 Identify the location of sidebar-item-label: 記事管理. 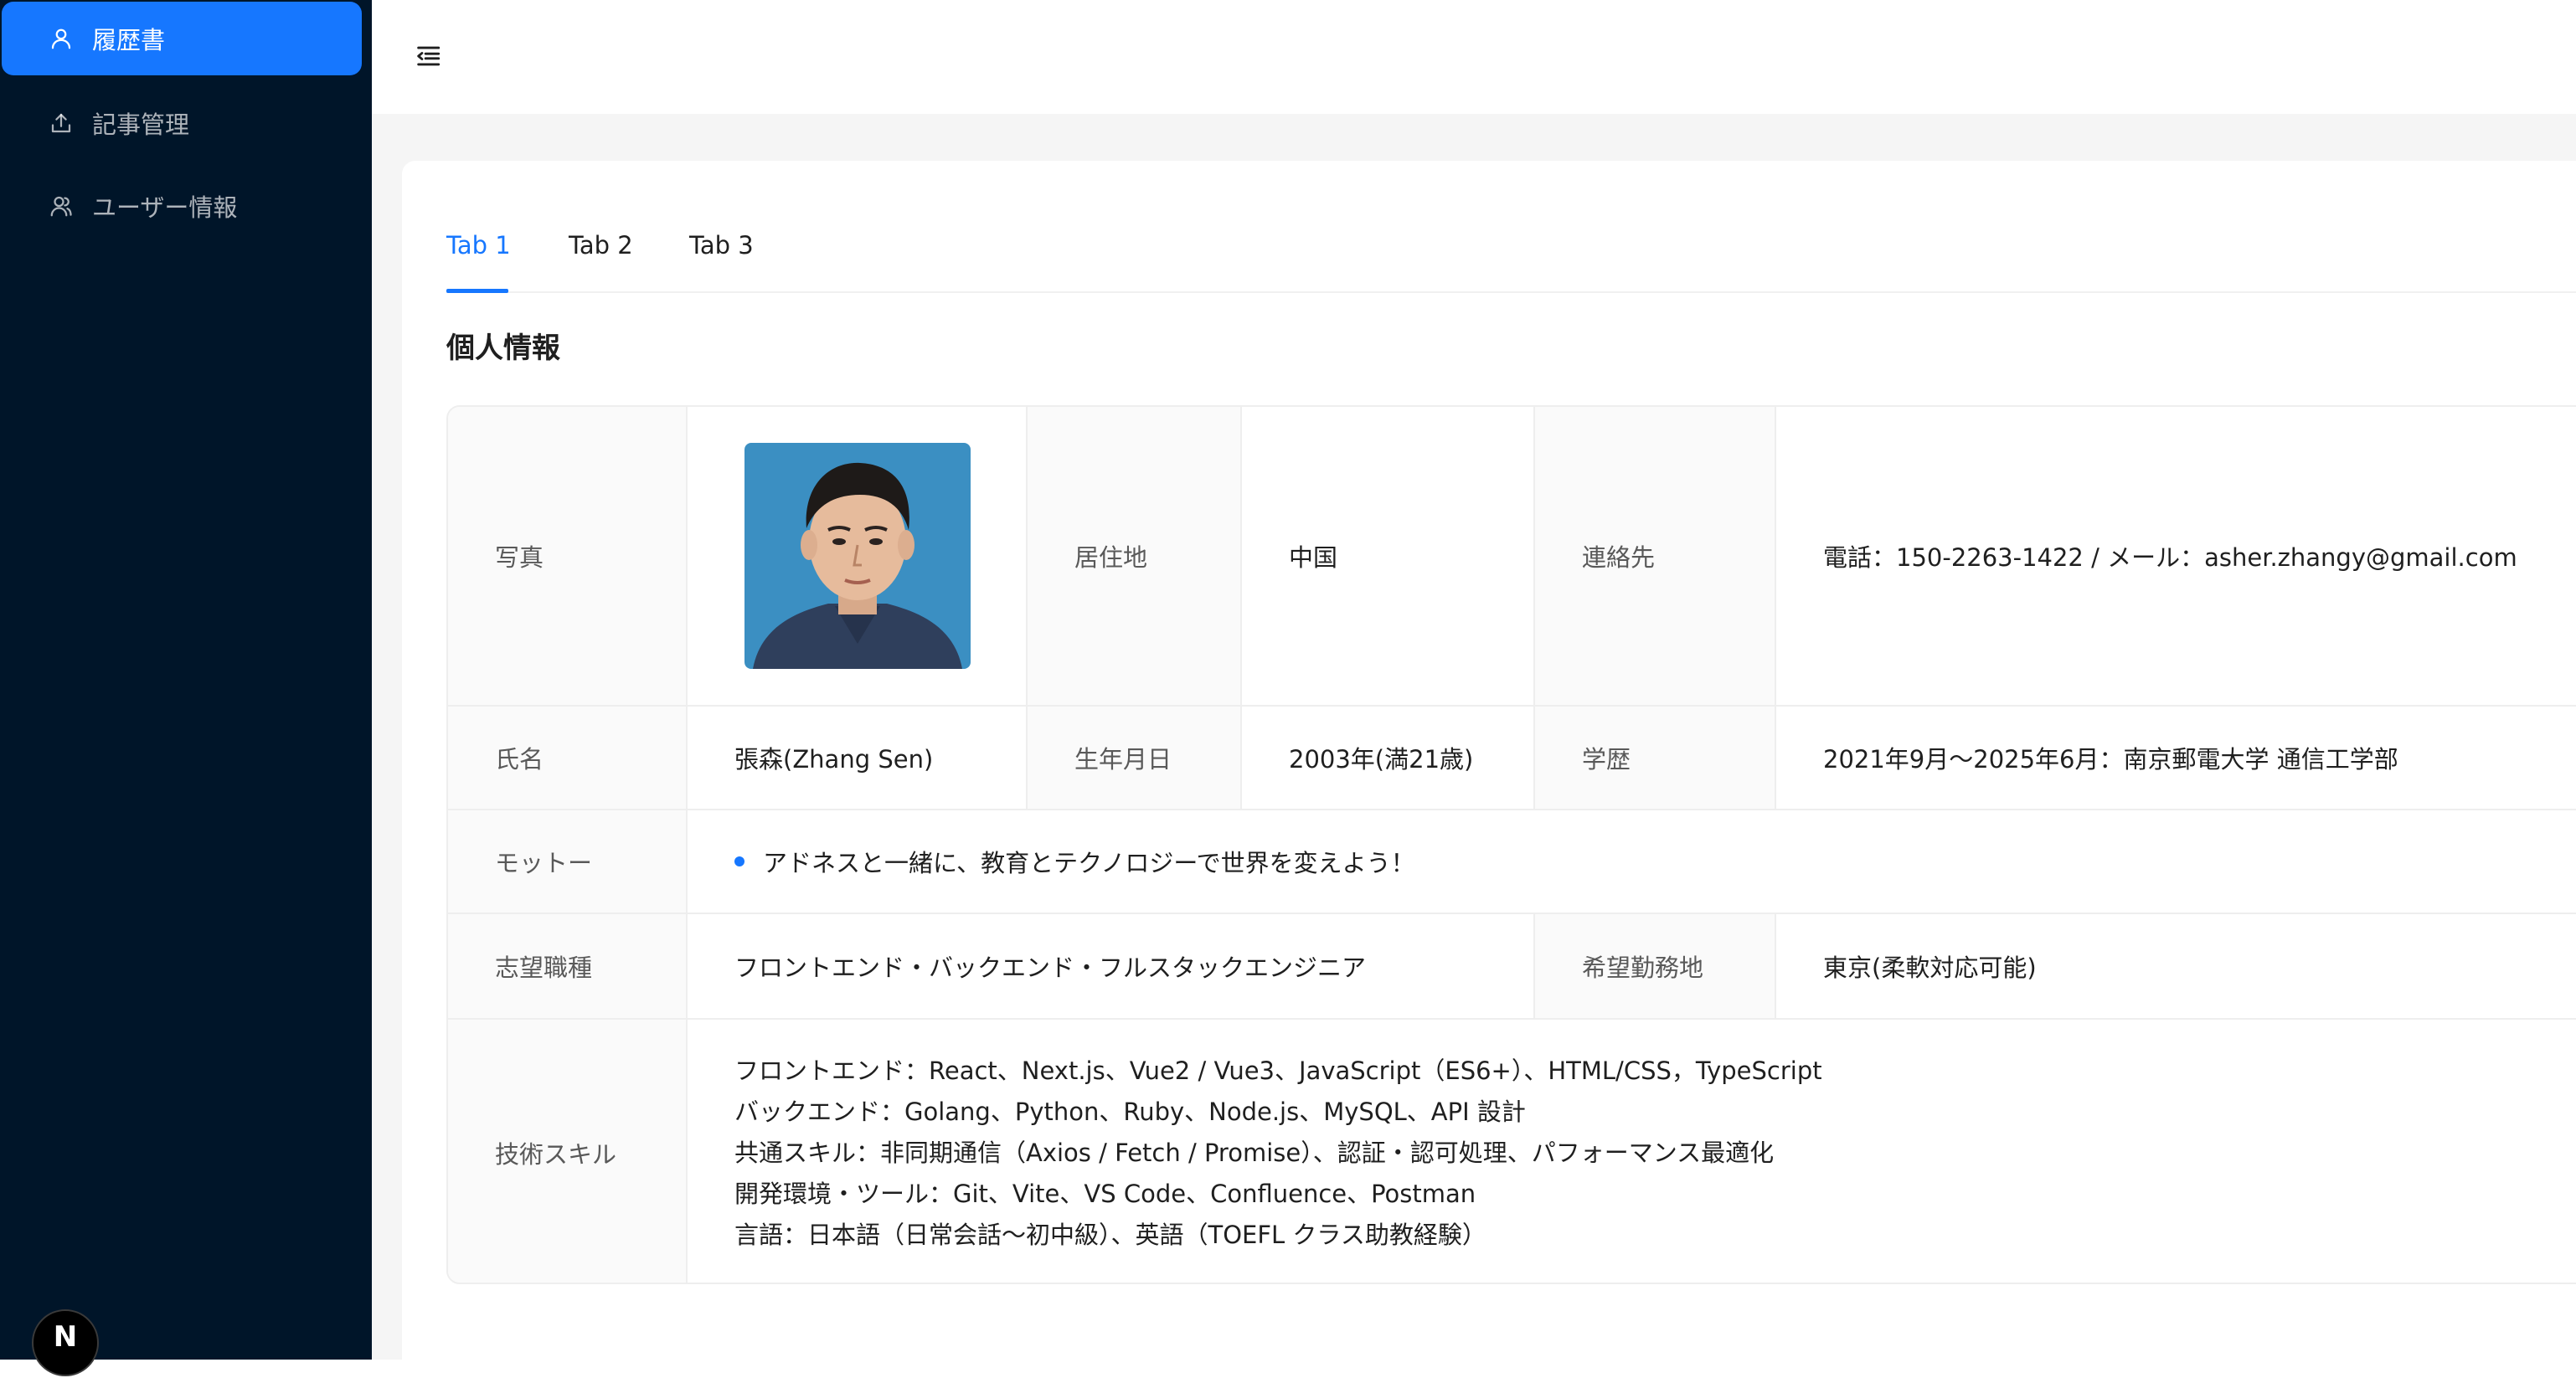
(141, 125).